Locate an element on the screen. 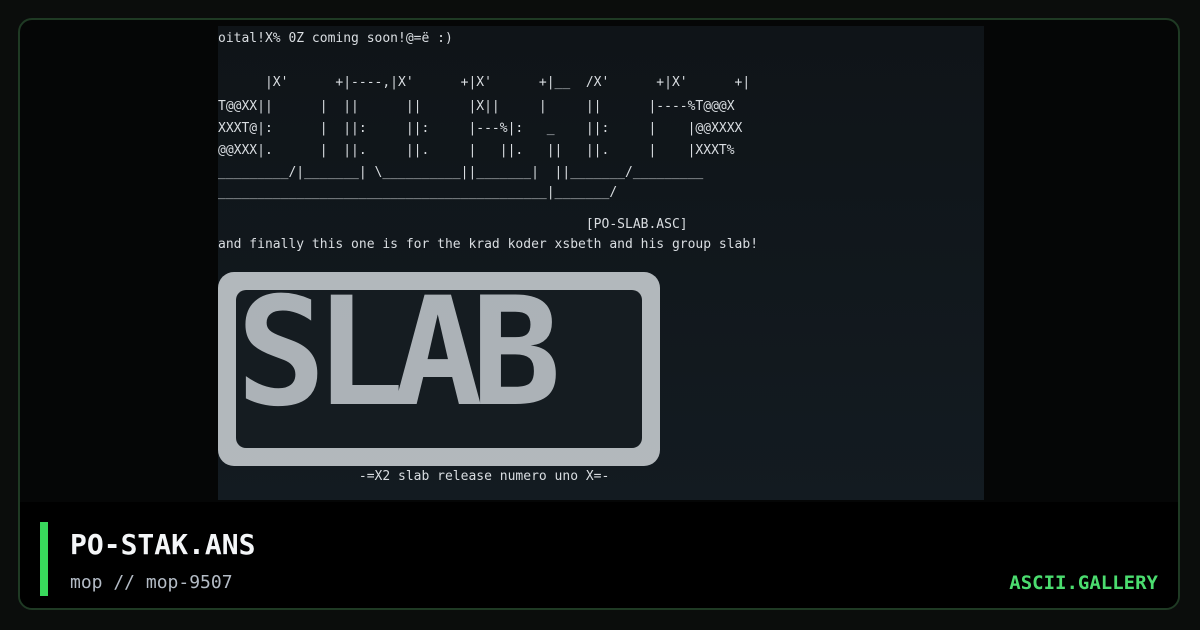 The height and width of the screenshot is (630, 1200). ascii-line: T@@XX|| | || || |X|| | || |----%T@@@X is located at coordinates (476, 106).